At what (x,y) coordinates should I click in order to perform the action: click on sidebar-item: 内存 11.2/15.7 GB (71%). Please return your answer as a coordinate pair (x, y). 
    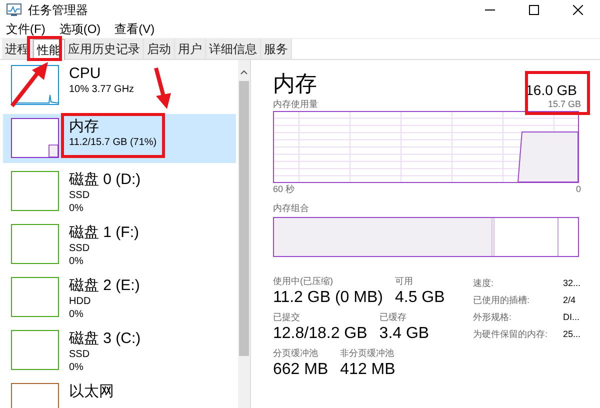
    Looking at the image, I should click on (119, 138).